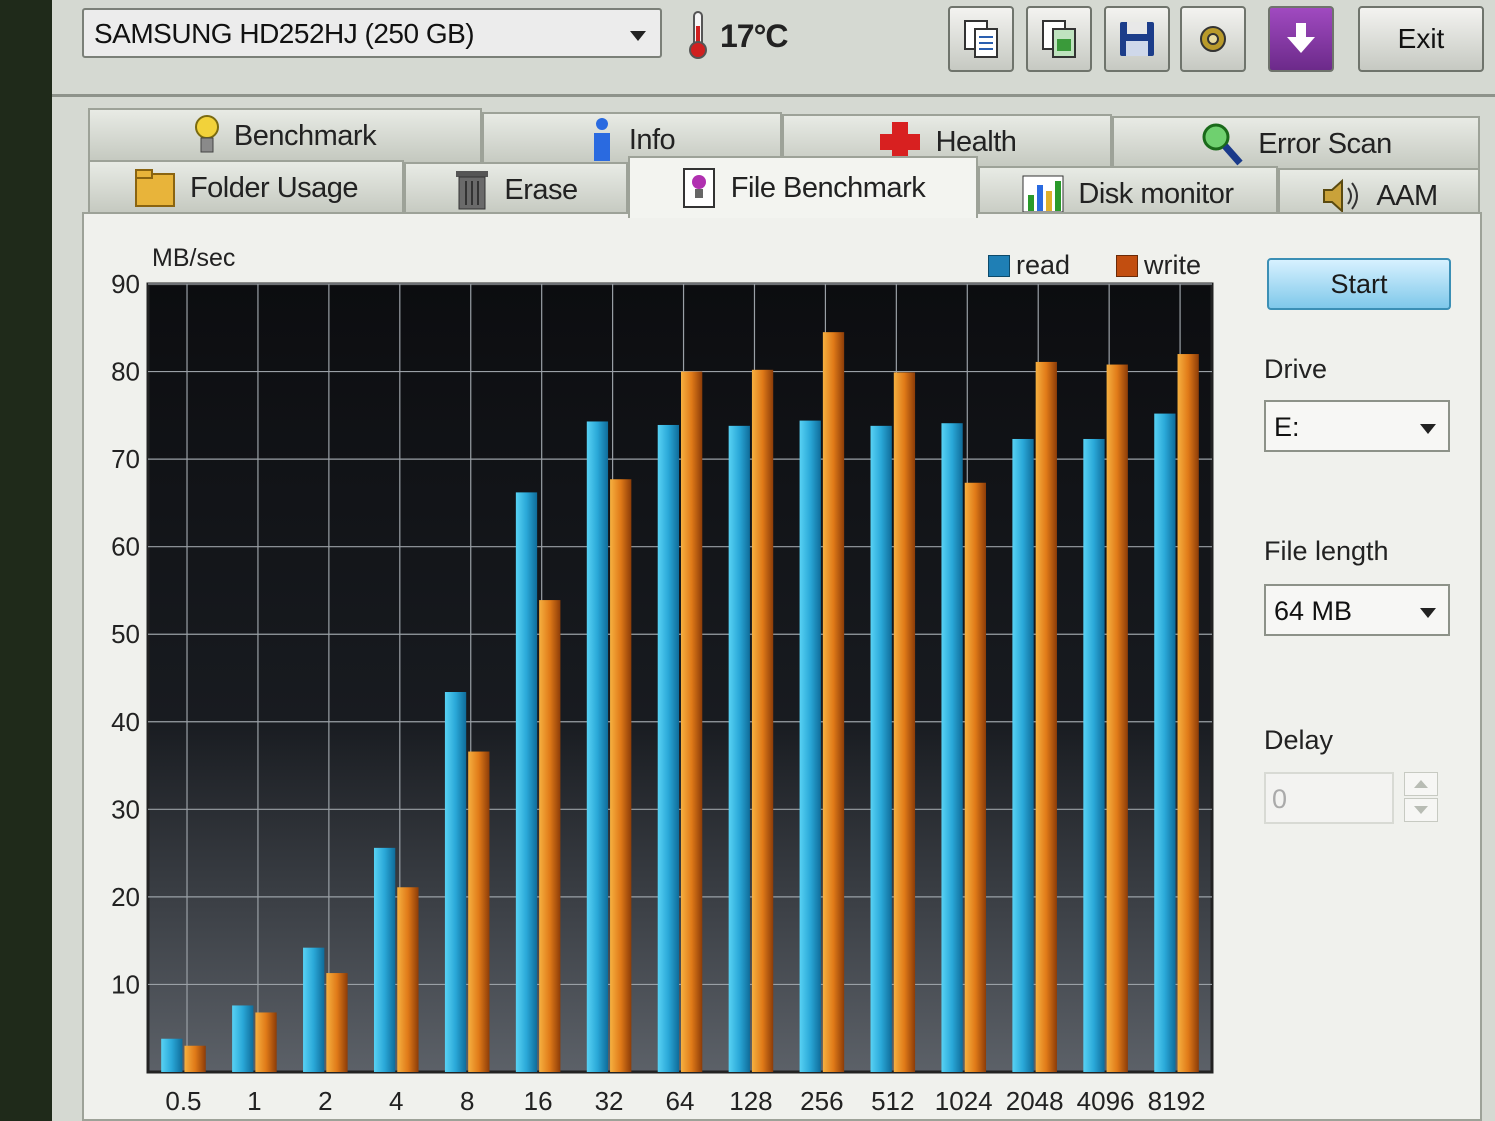 The width and height of the screenshot is (1495, 1121). I want to click on copy-screenshot-button, so click(1059, 39).